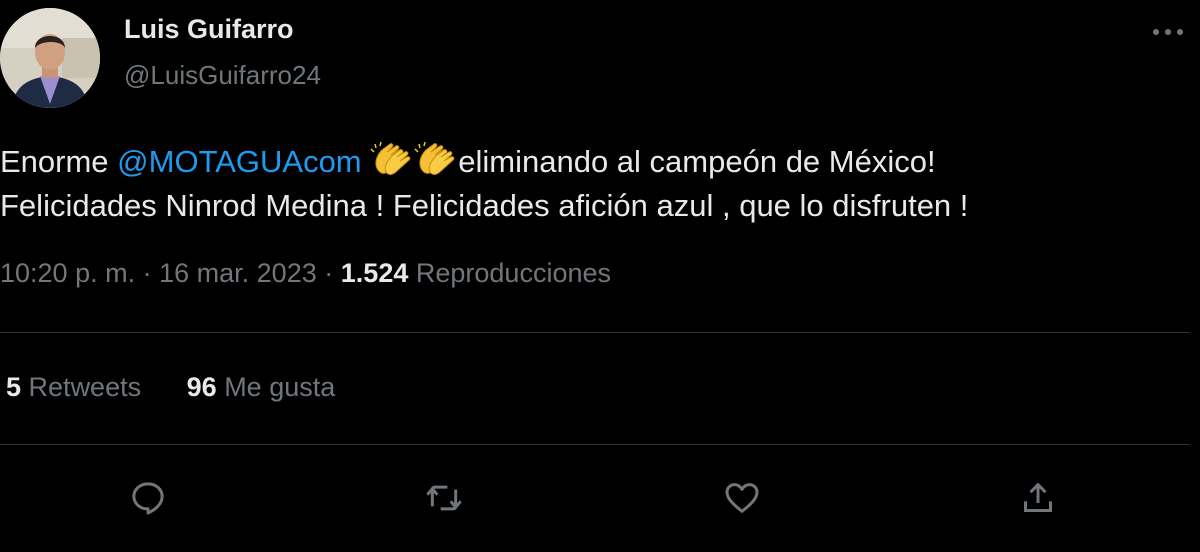 Image resolution: width=1200 pixels, height=552 pixels. I want to click on retweets-stat: 5 Retweets, so click(73, 387).